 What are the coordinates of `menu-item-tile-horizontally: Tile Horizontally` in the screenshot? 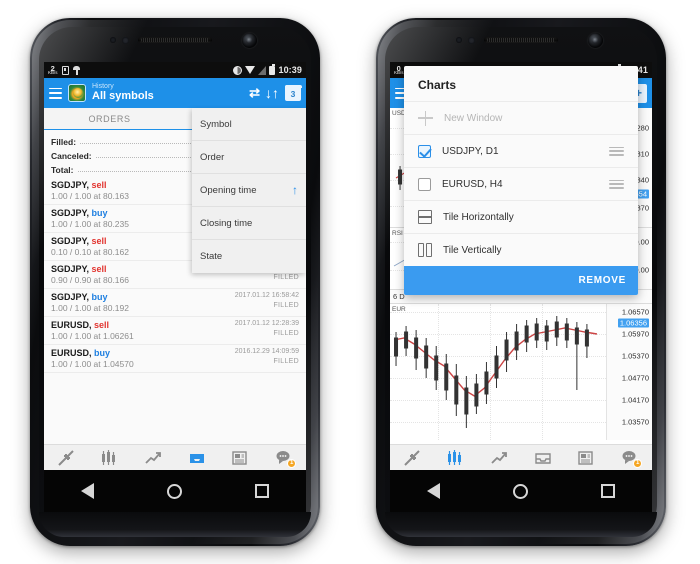 It's located at (521, 216).